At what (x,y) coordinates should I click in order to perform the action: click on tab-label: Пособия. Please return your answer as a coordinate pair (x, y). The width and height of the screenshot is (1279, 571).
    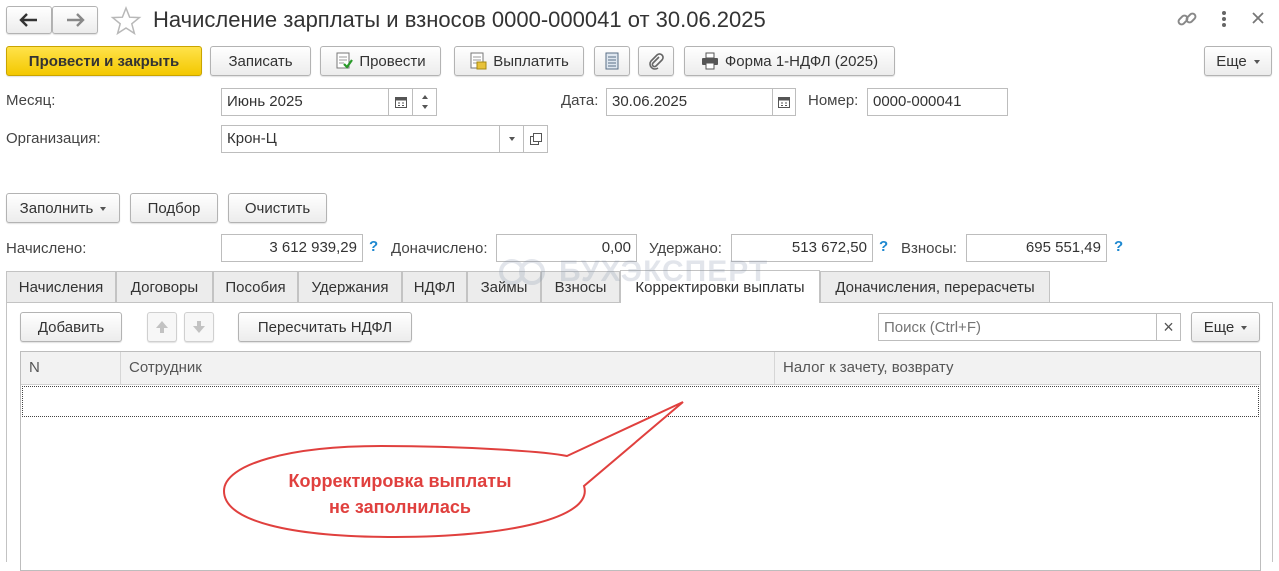
    Looking at the image, I should click on (255, 287).